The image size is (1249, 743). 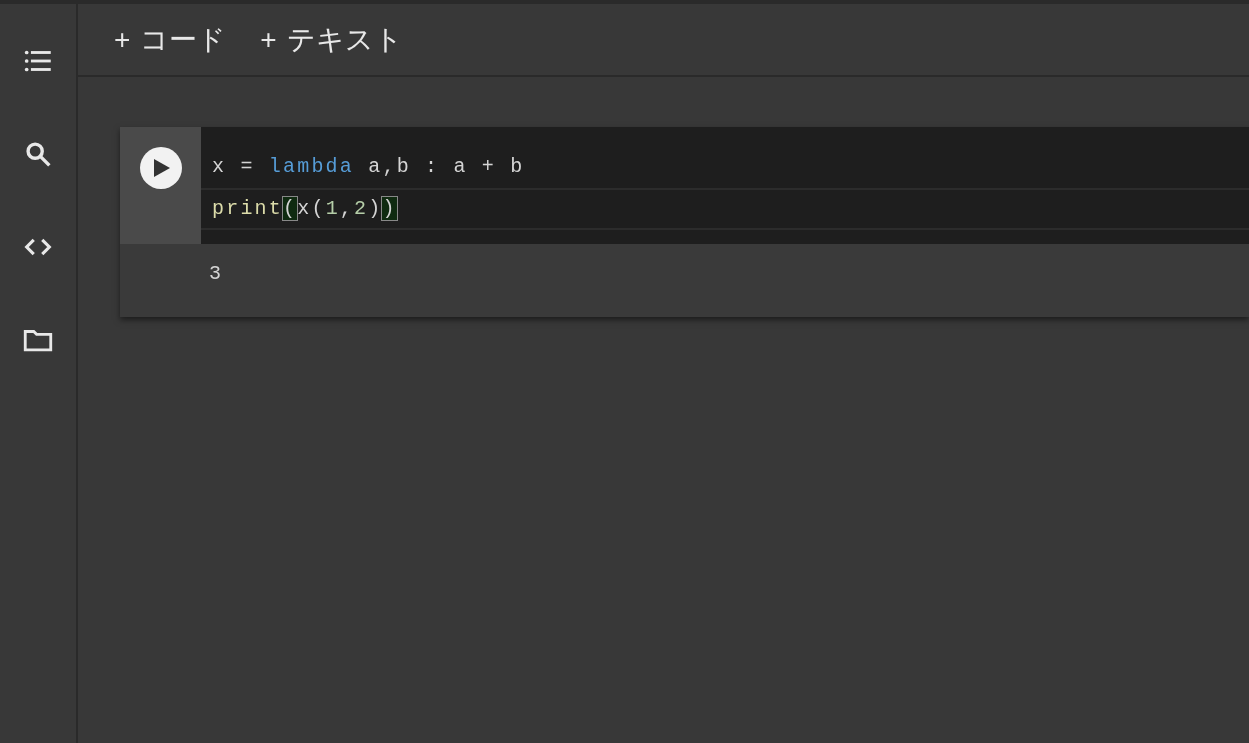 I want to click on code-line: x = lambda a,b : a + b, so click(x=368, y=167).